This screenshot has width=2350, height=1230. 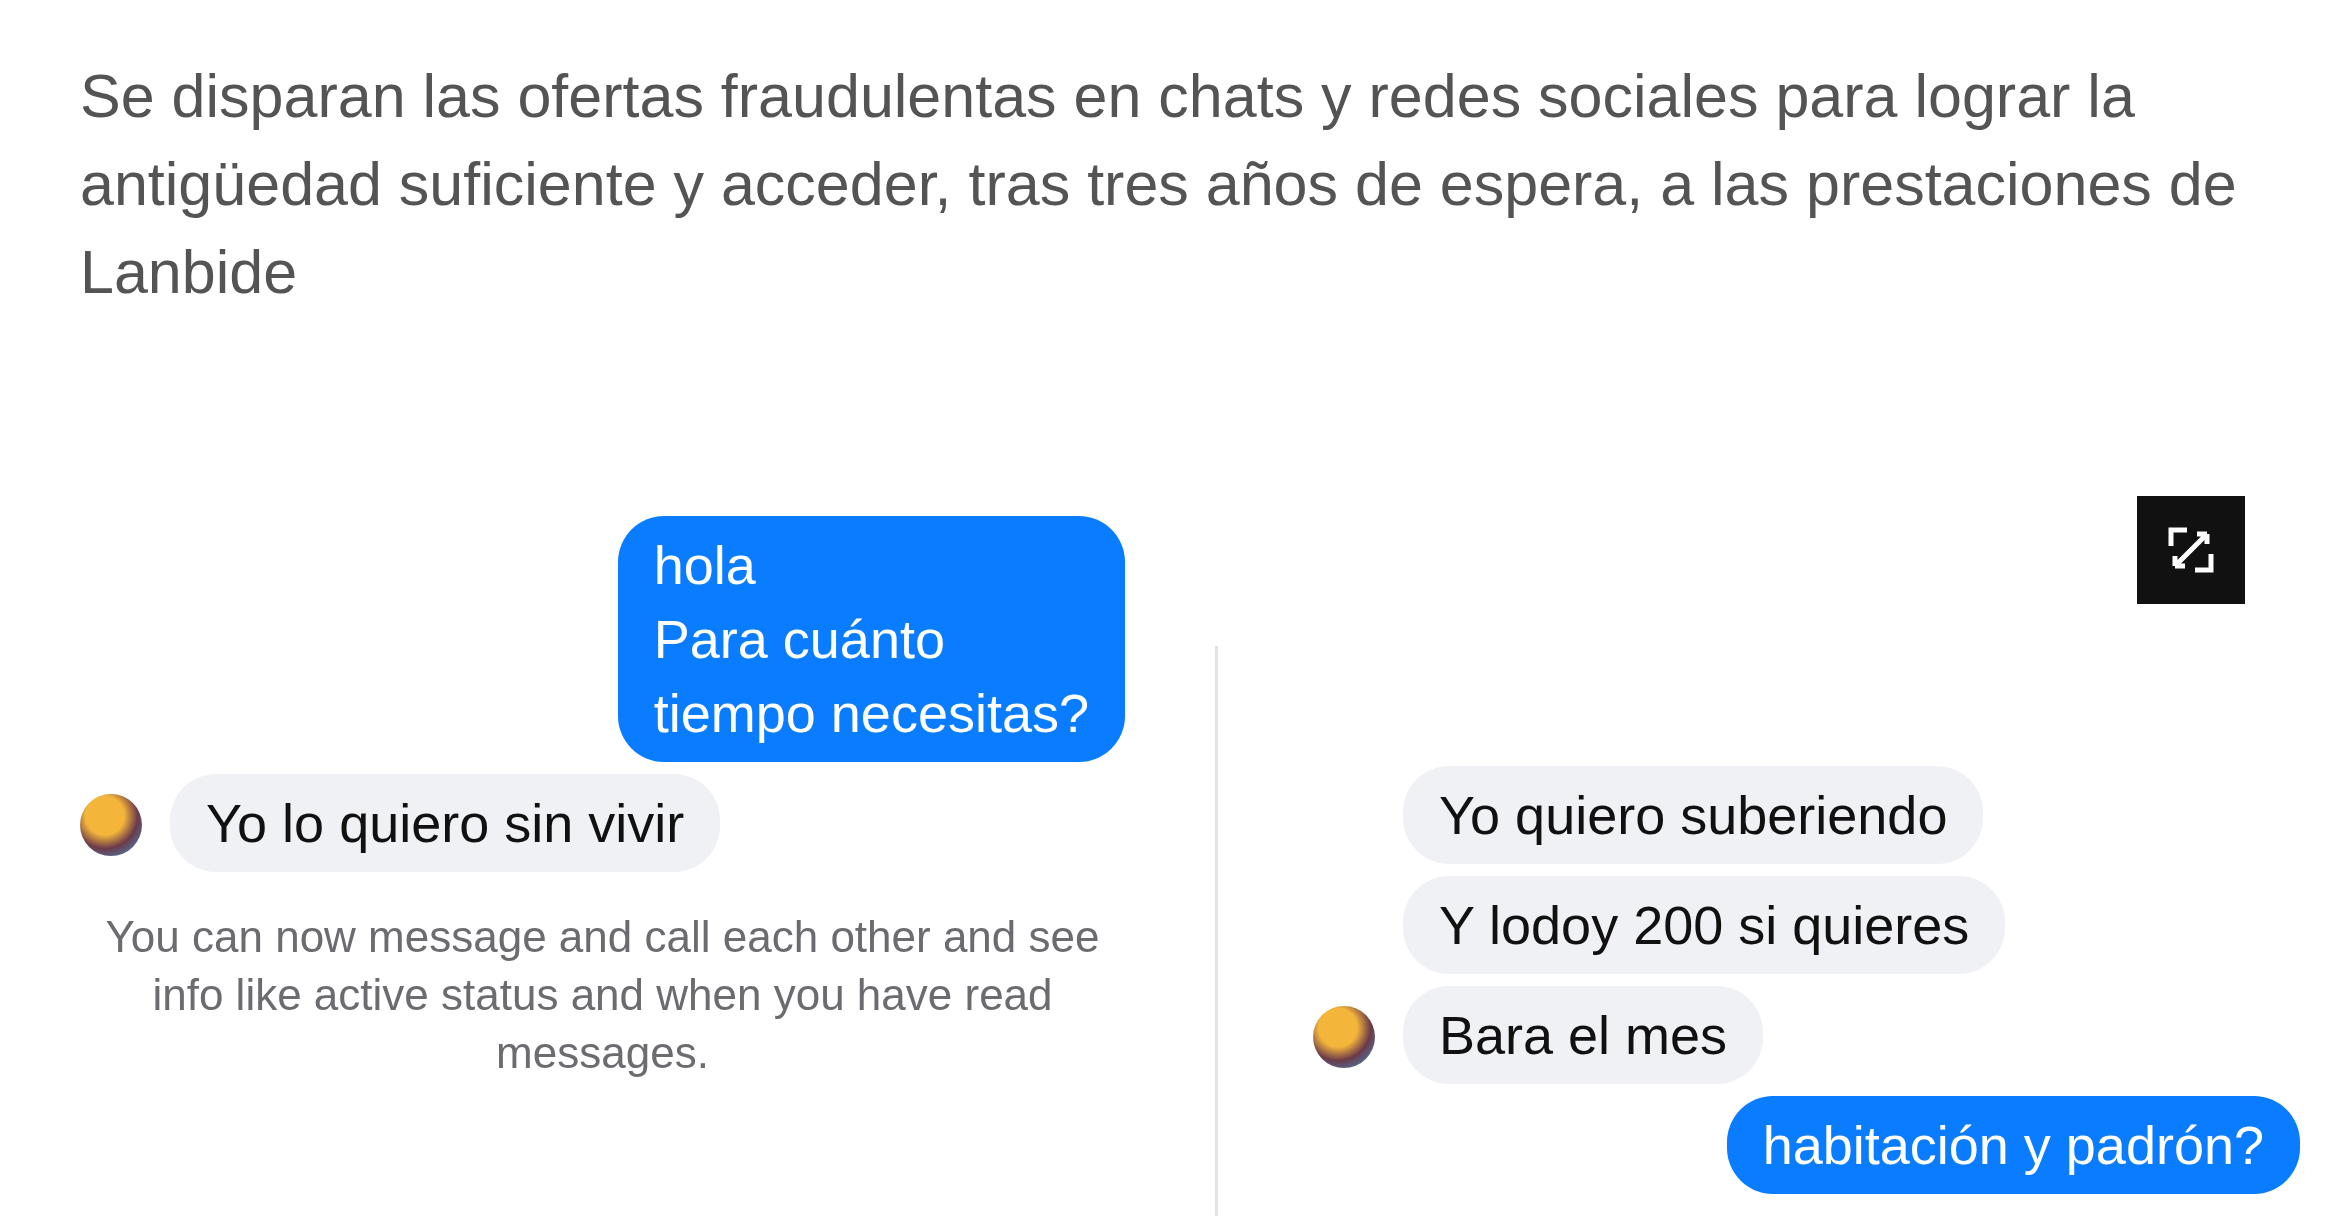 I want to click on message-bubble: hola Para cuánto tiempo necesitas?, so click(x=871, y=639).